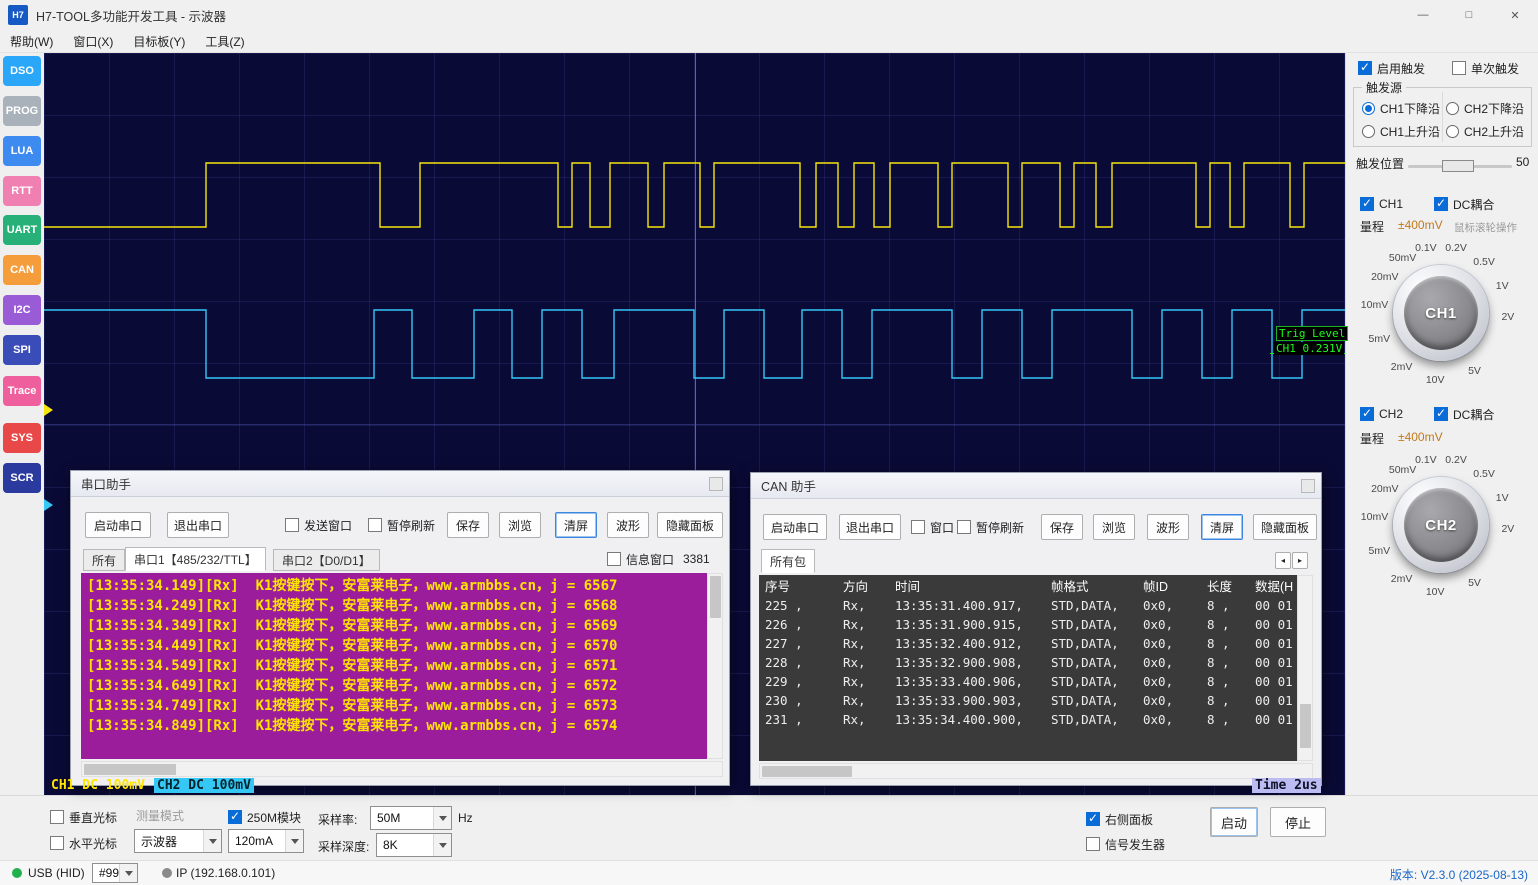 The width and height of the screenshot is (1538, 885). What do you see at coordinates (1300, 560) in the screenshot?
I see `tab-scroll-right-button: ▸` at bounding box center [1300, 560].